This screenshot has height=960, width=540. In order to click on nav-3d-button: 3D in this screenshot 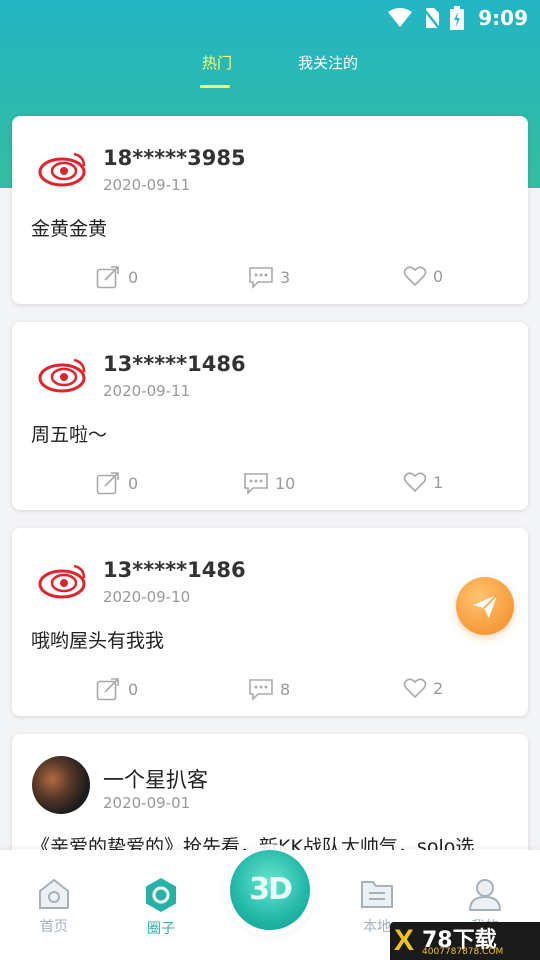, I will do `click(270, 890)`.